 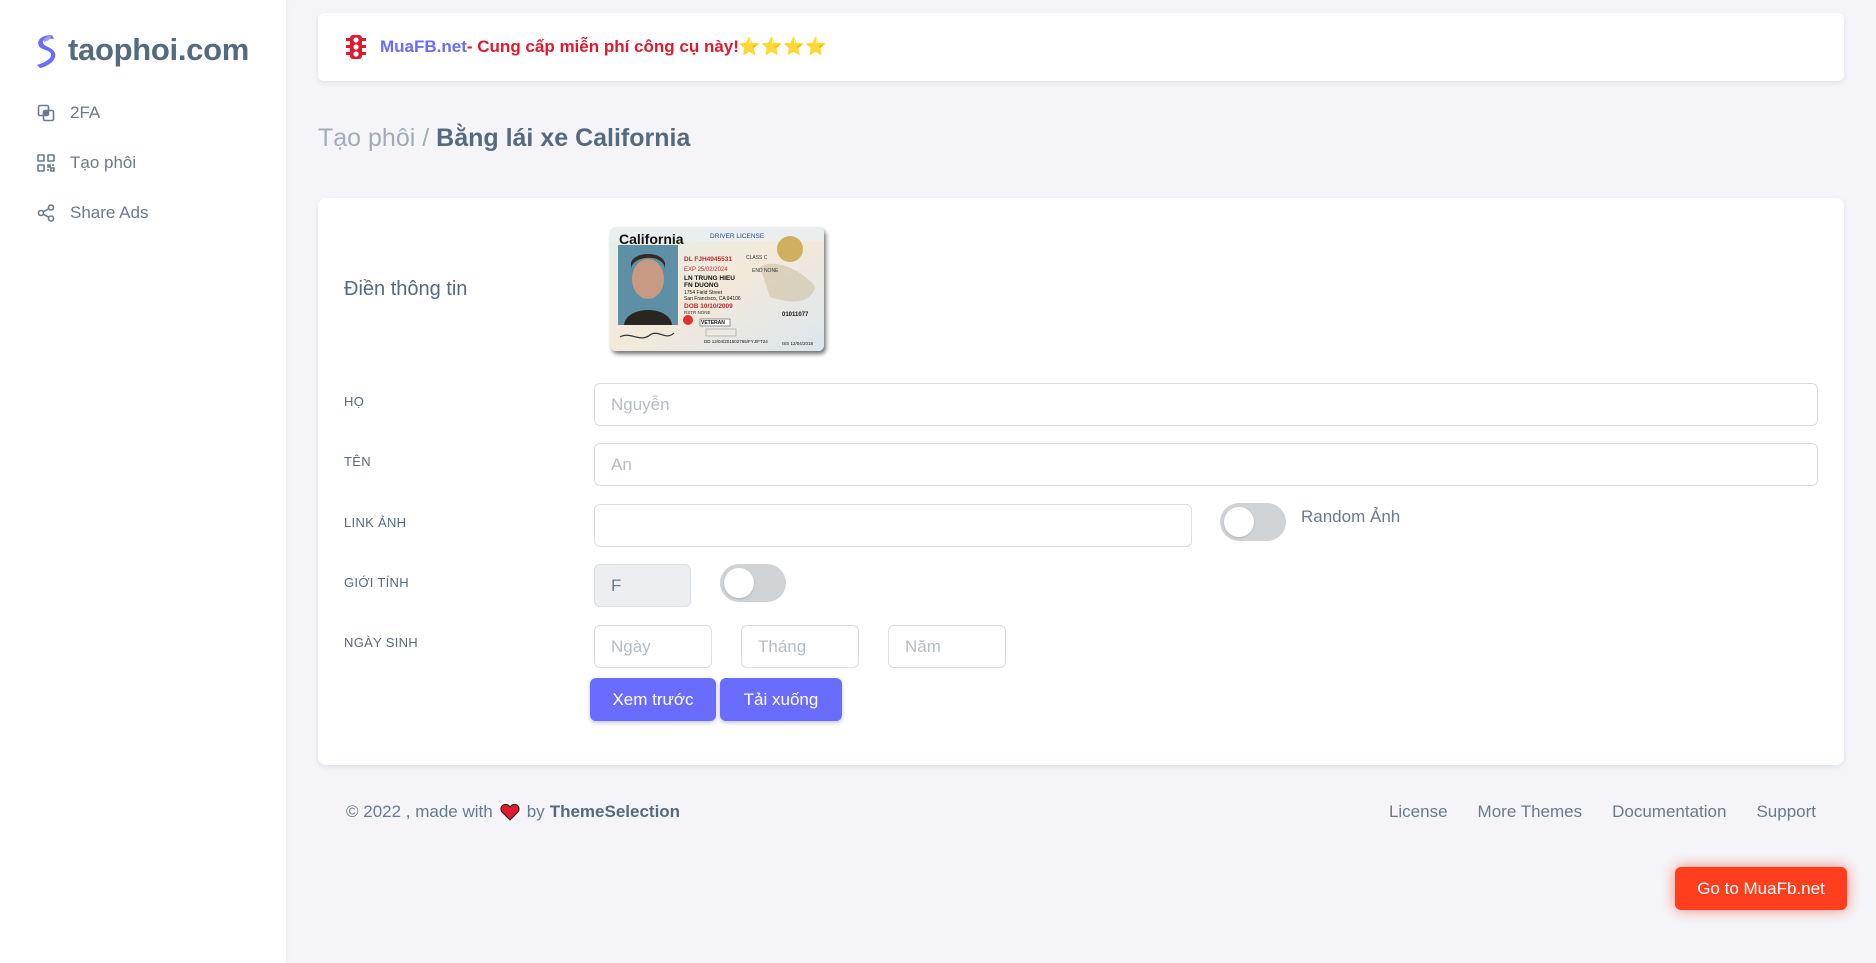 I want to click on last-name-input, so click(x=1206, y=404).